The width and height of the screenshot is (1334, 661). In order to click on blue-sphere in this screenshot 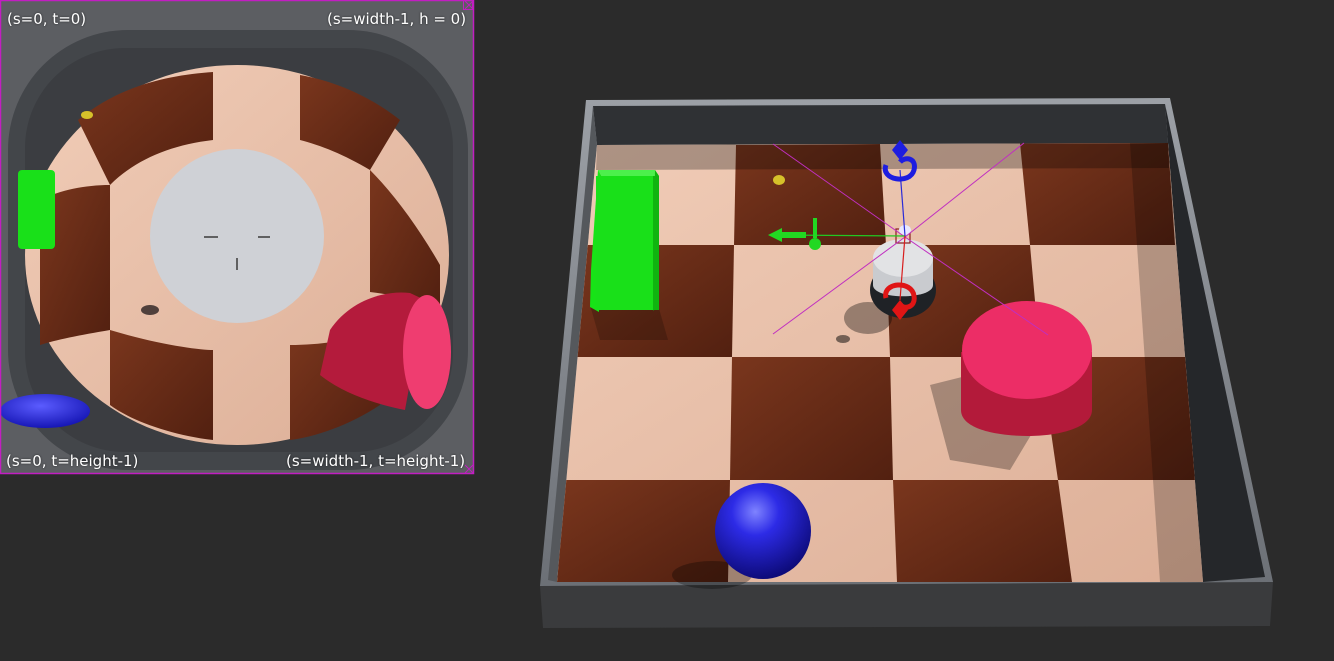, I will do `click(763, 531)`.